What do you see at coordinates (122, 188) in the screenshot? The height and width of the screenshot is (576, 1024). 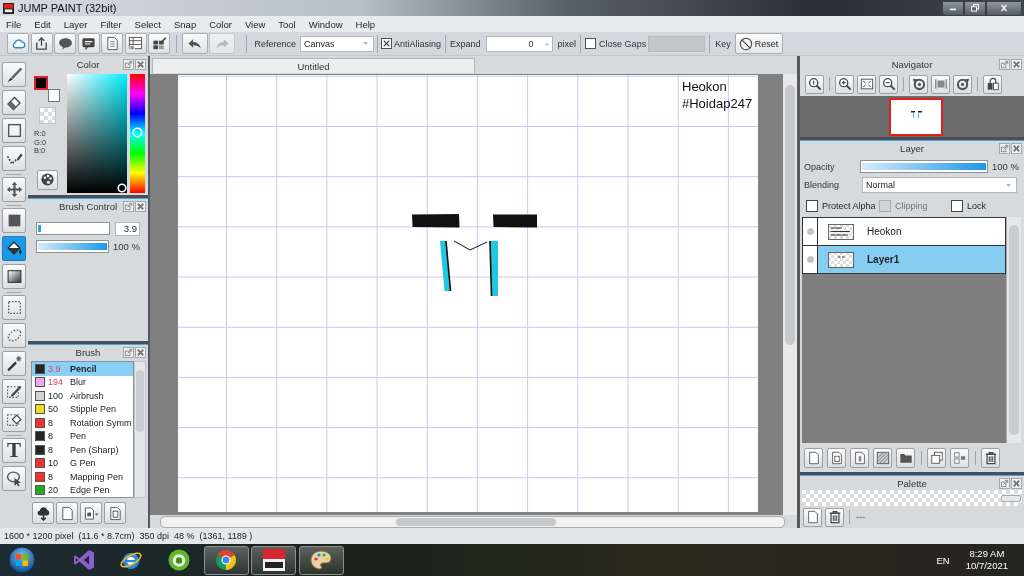 I see `picker-ring-icon` at bounding box center [122, 188].